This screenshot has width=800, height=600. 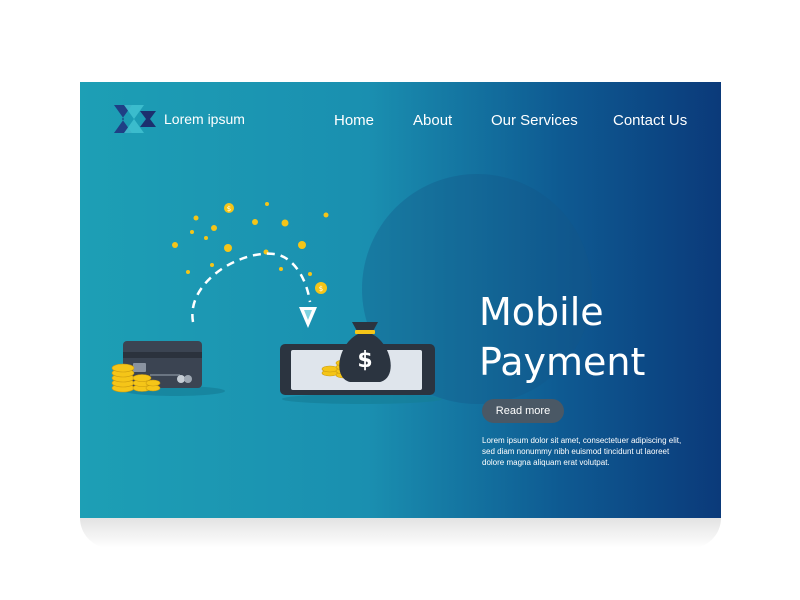 I want to click on payment-illustration: $ $ $, so click(x=276, y=303).